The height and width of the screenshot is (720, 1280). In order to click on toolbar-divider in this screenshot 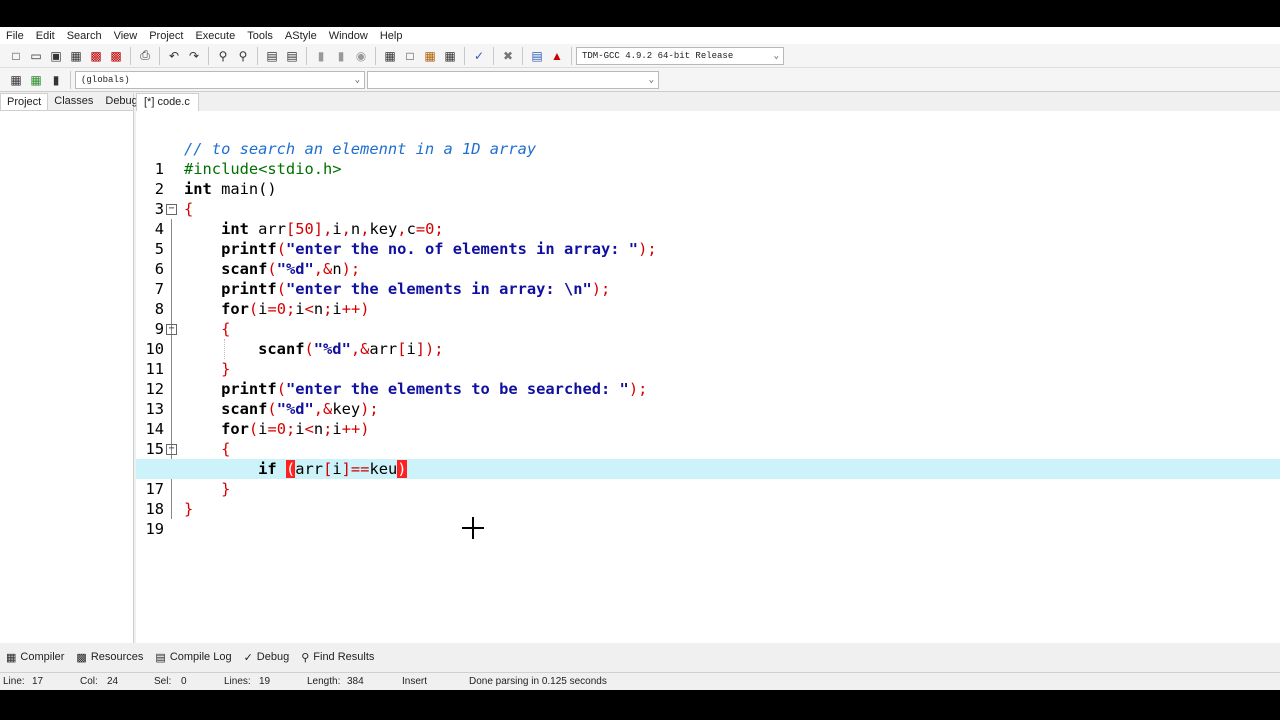, I will do `click(208, 55)`.